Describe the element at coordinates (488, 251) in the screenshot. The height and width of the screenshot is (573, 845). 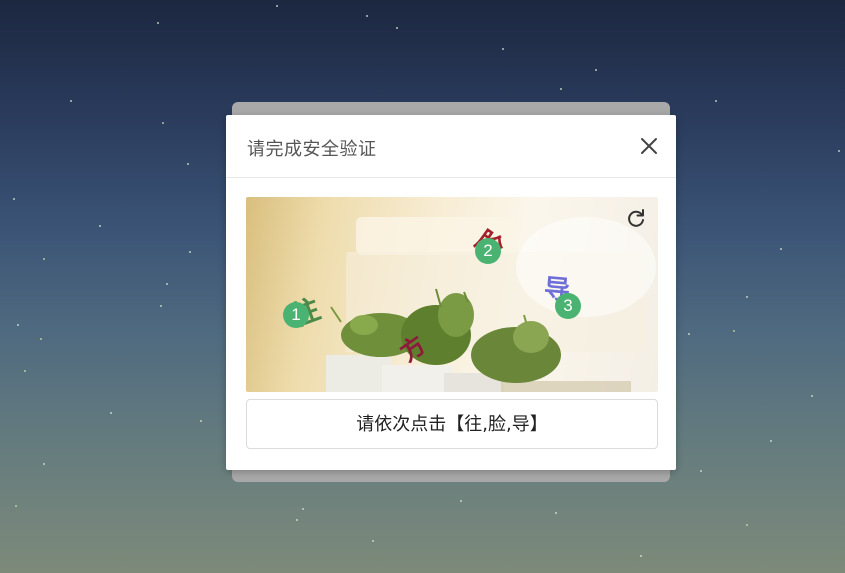
I see `click-marker-2: 2` at that location.